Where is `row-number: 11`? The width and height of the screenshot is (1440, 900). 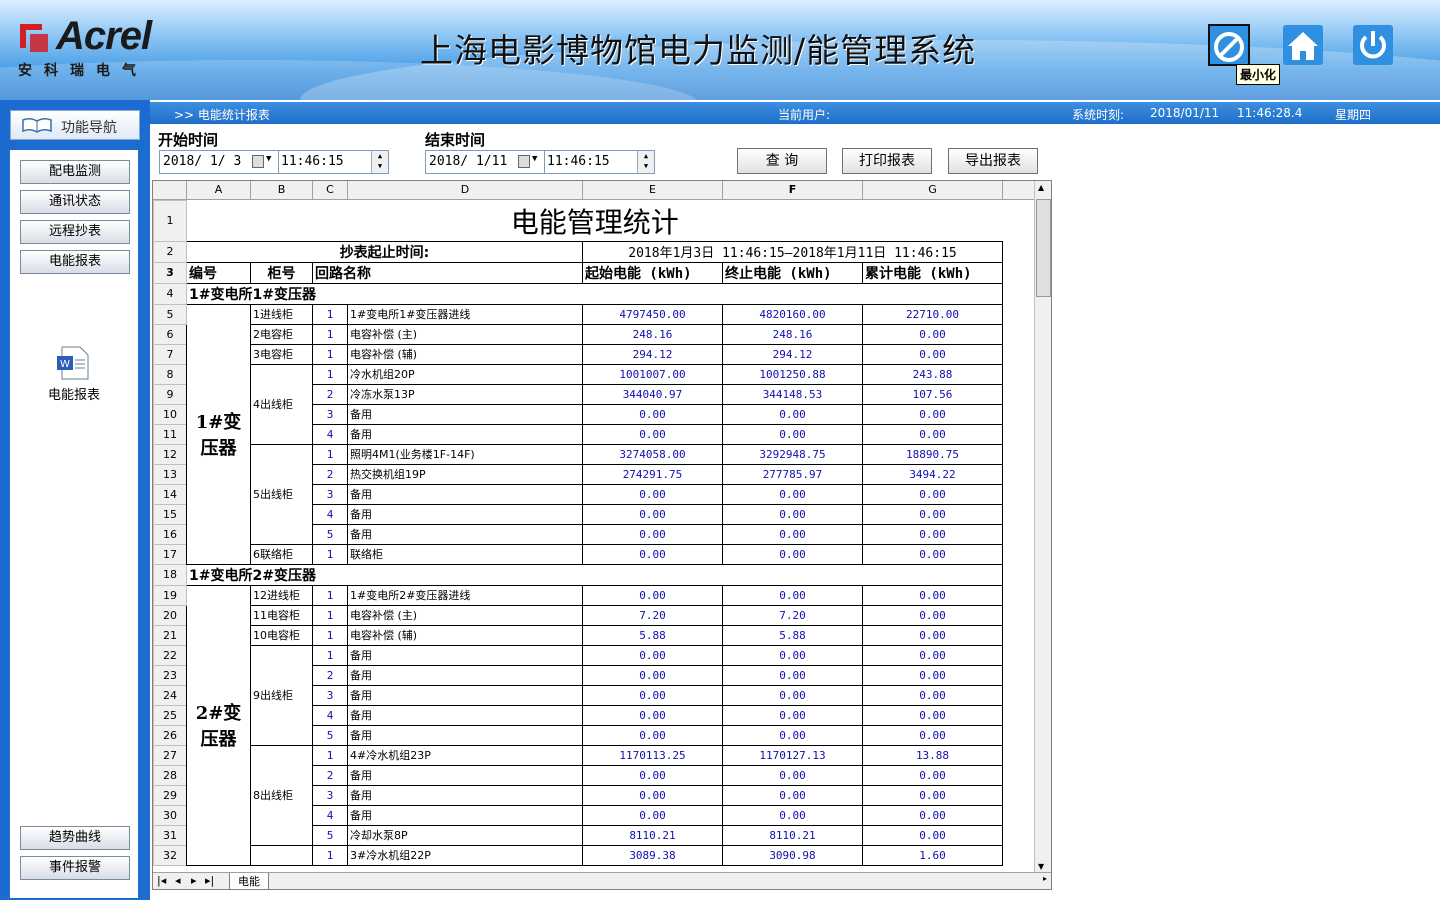 row-number: 11 is located at coordinates (170, 434).